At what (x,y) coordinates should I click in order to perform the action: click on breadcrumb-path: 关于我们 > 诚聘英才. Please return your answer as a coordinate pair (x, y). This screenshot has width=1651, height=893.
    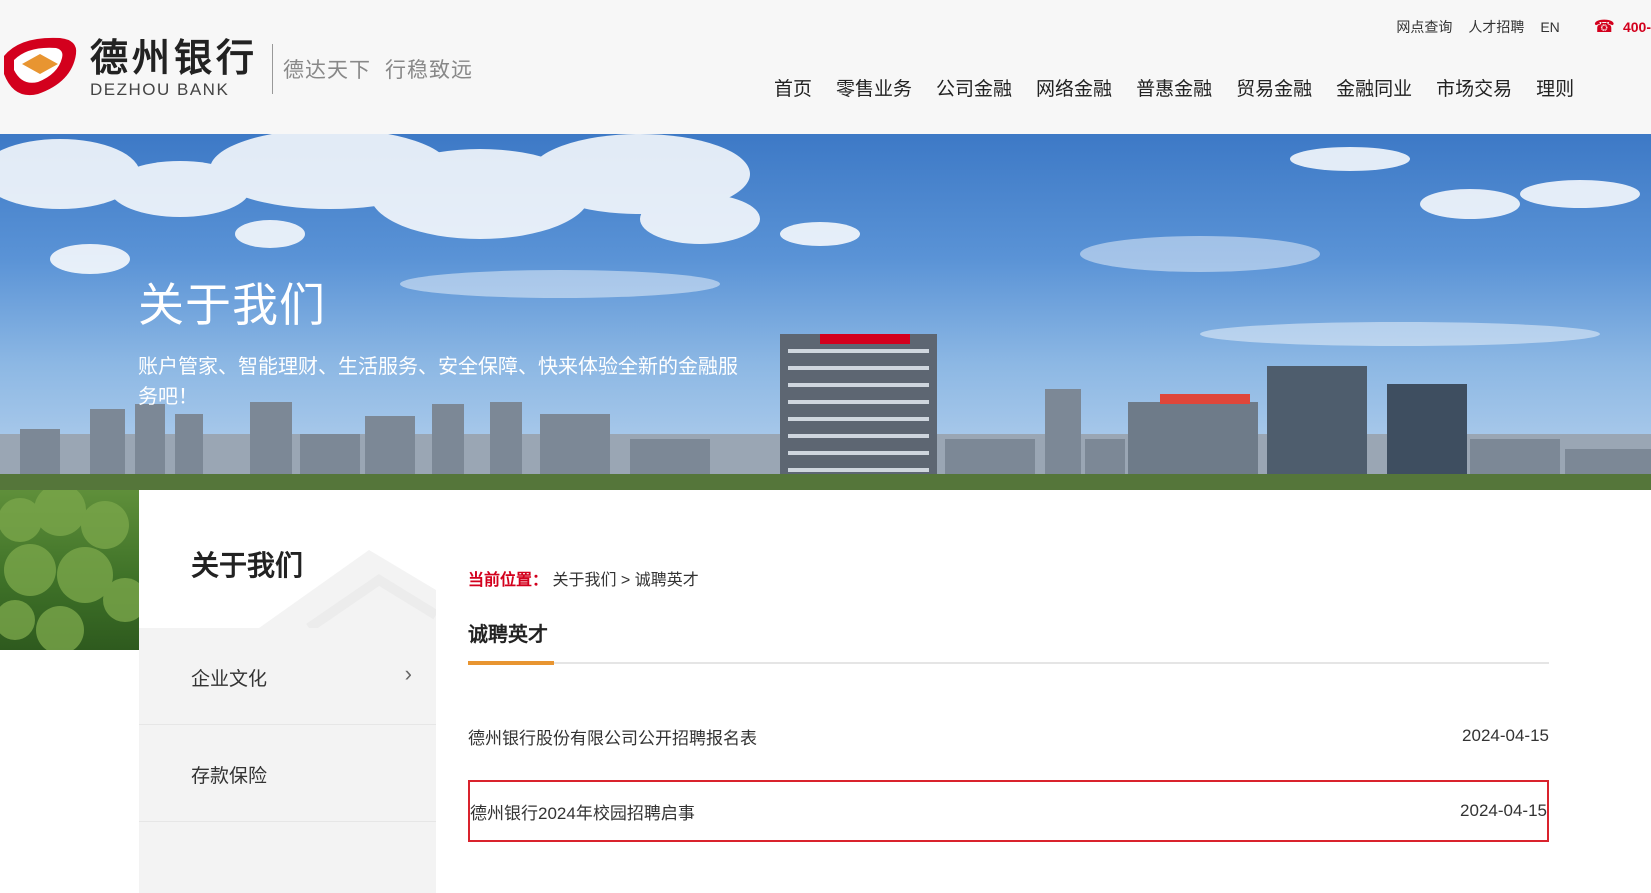
    Looking at the image, I should click on (625, 580).